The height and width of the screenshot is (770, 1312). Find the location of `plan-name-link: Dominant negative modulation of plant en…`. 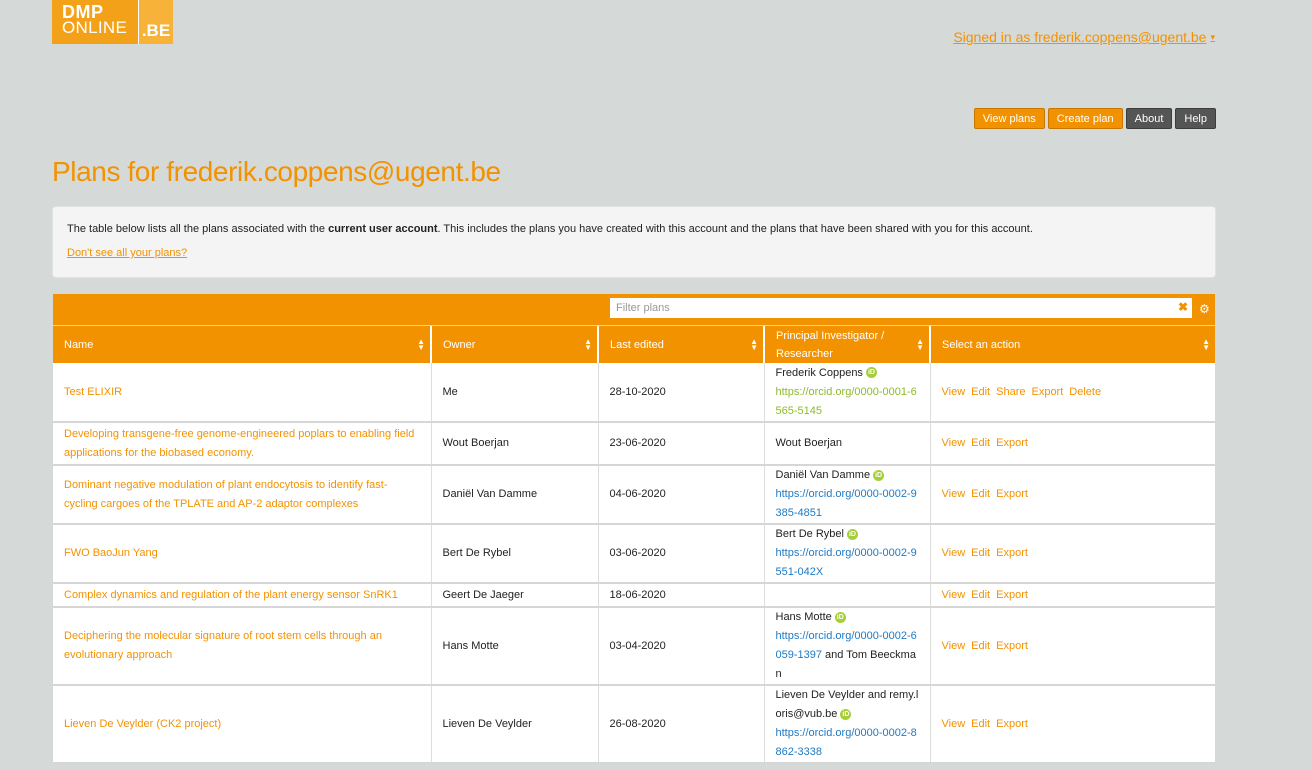

plan-name-link: Dominant negative modulation of plant en… is located at coordinates (242, 495).